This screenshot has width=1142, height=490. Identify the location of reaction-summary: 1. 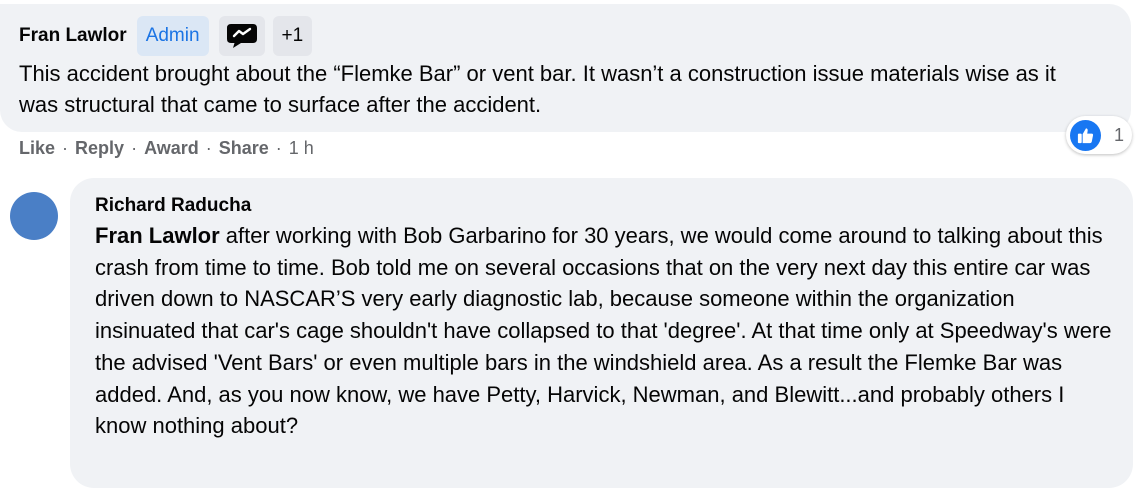
(1099, 135).